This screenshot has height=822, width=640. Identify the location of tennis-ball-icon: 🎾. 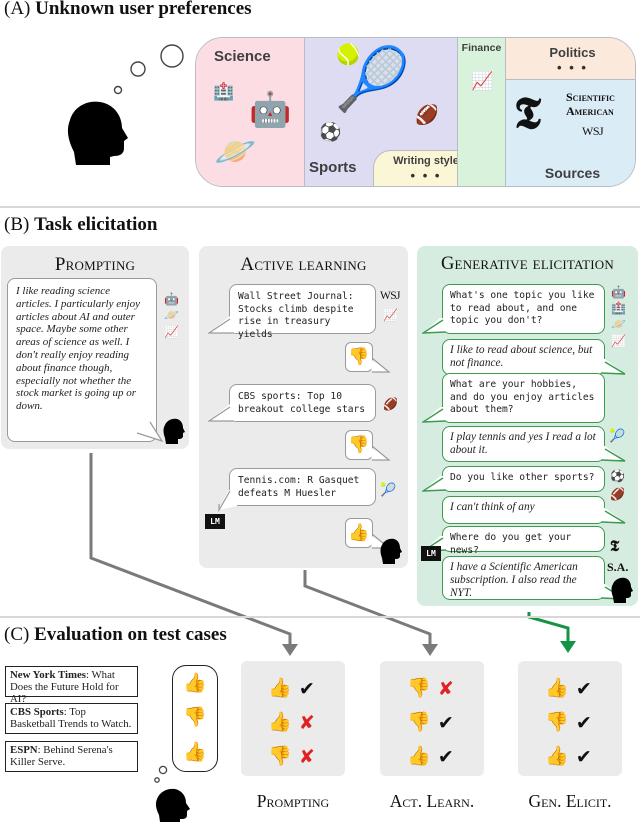
(372, 78).